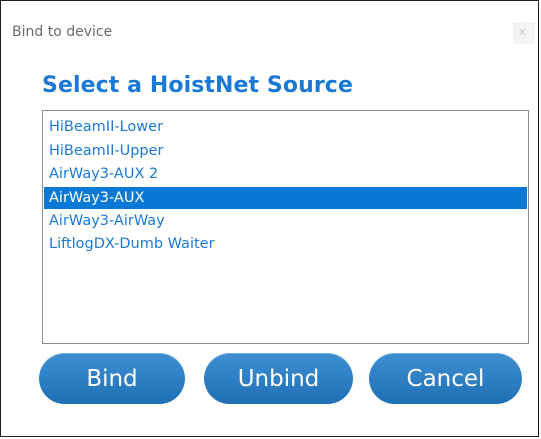 Image resolution: width=541 pixels, height=439 pixels. I want to click on bind-button: Bind, so click(112, 378).